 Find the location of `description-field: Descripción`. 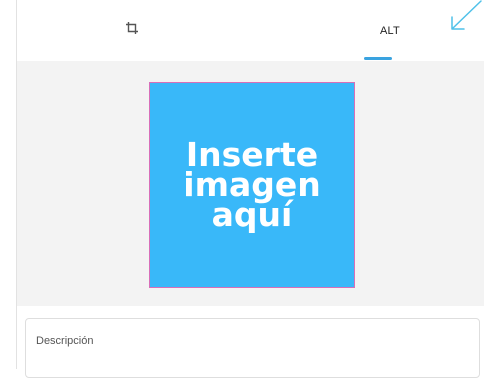

description-field: Descripción is located at coordinates (252, 348).